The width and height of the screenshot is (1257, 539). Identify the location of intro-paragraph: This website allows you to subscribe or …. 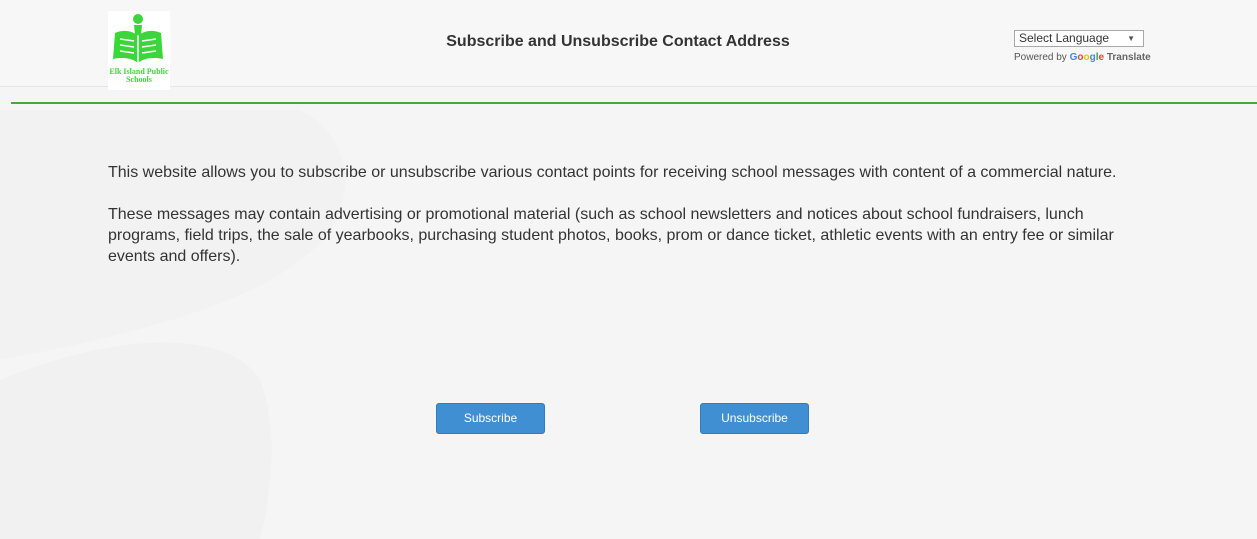
(612, 172).